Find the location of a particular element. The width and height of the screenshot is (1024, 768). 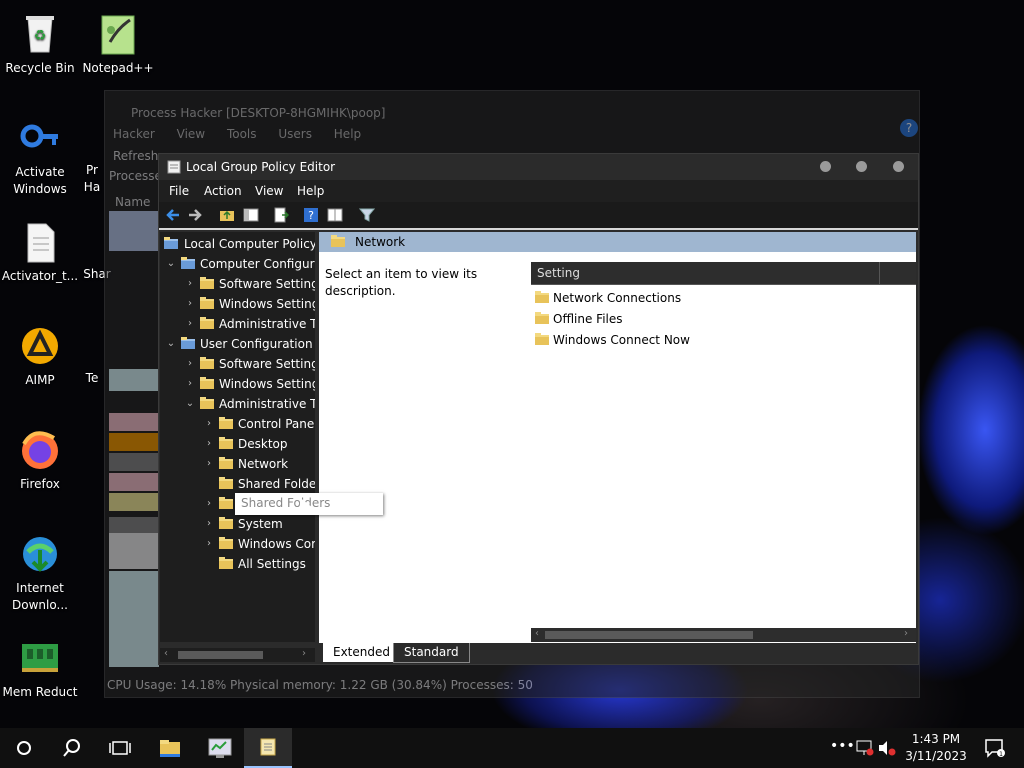

maximize-button is located at coordinates (861, 166).